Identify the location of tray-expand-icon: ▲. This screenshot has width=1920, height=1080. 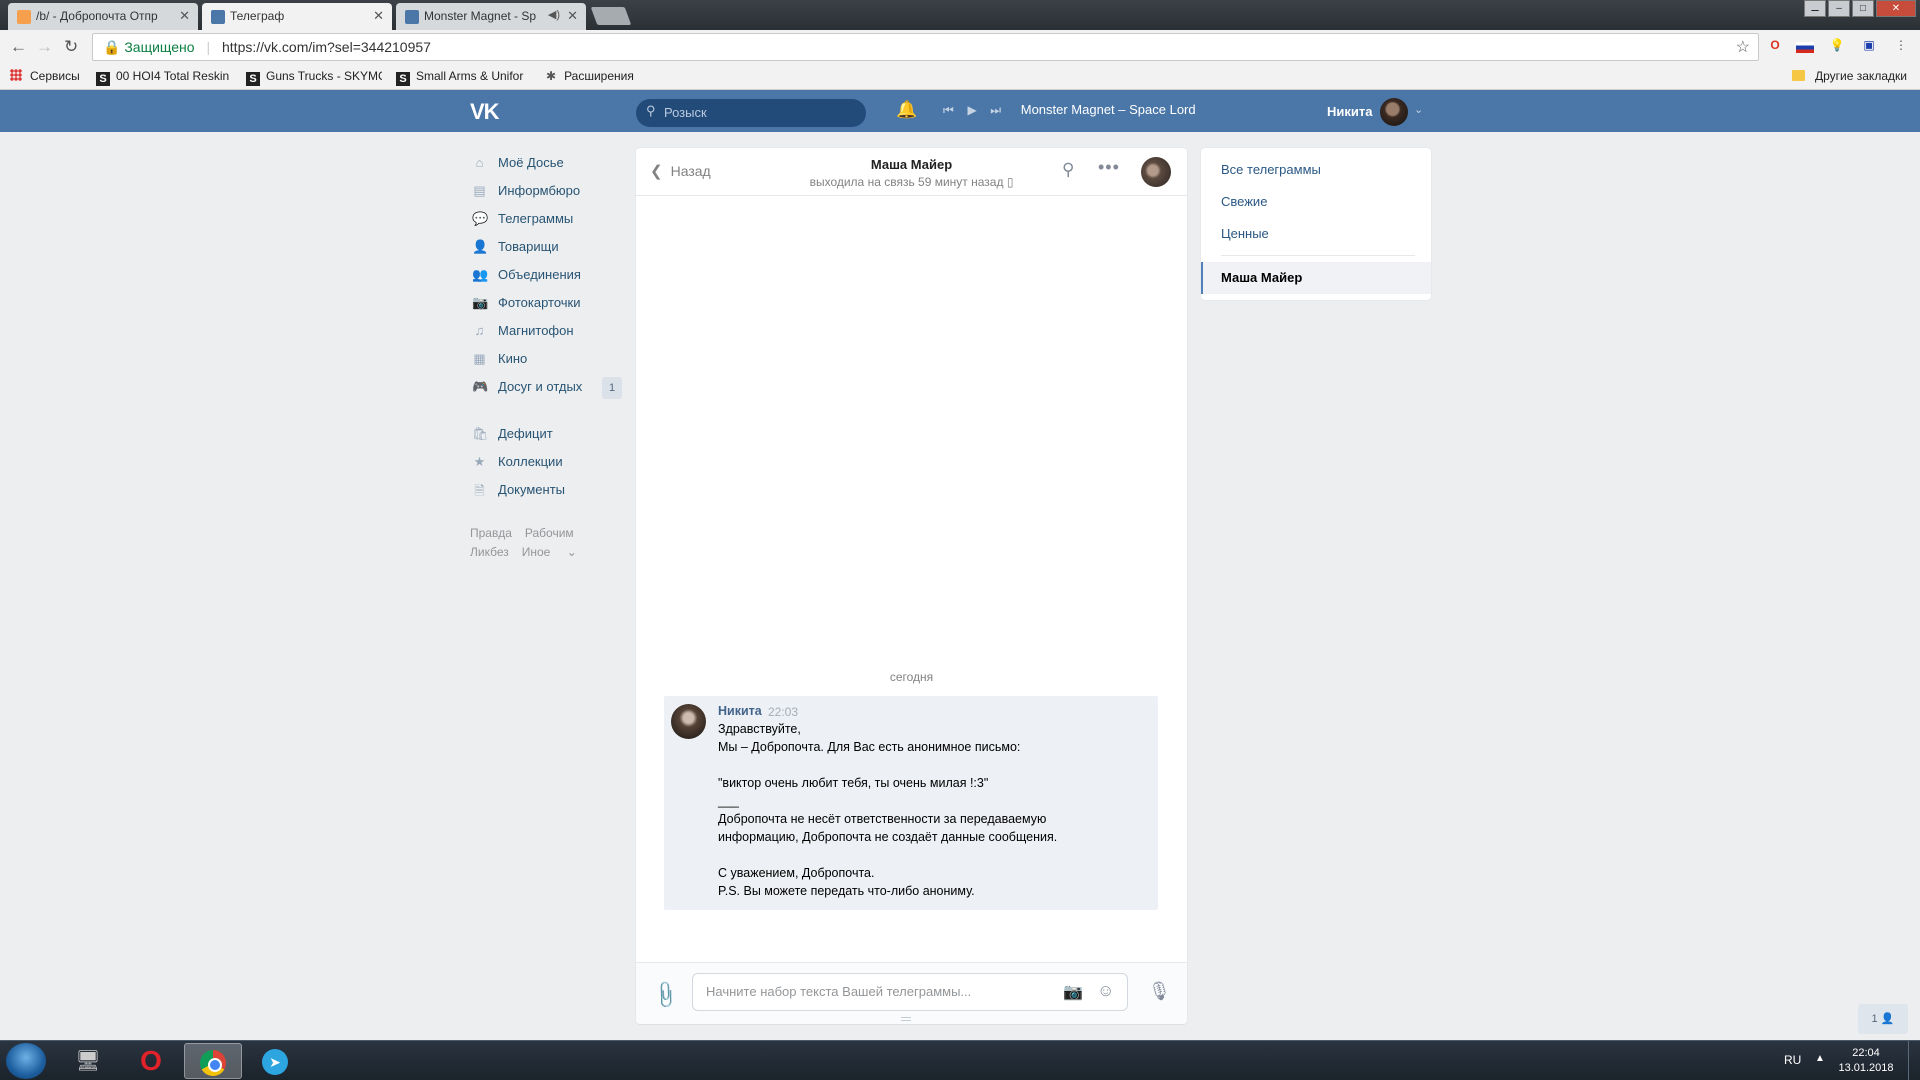
(1820, 1058).